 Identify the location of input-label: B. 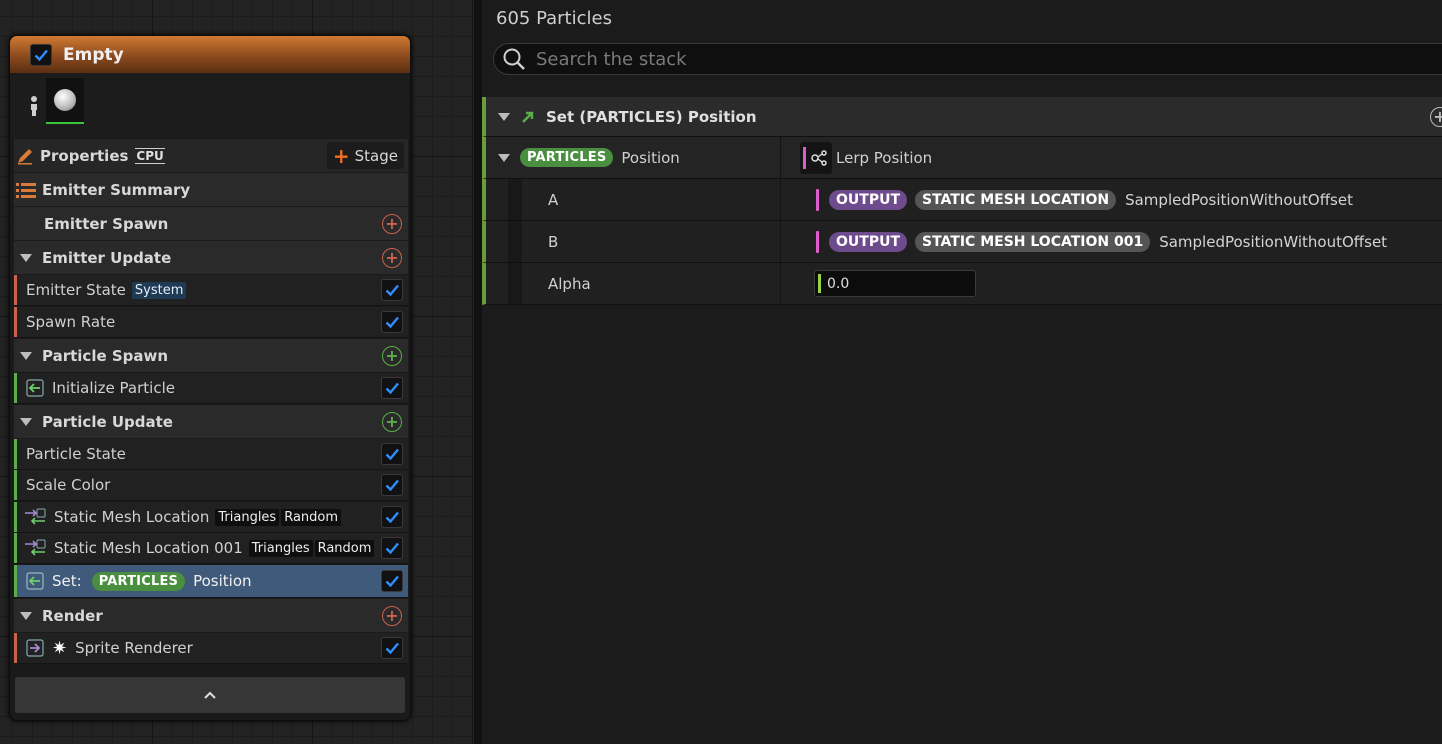
(553, 241).